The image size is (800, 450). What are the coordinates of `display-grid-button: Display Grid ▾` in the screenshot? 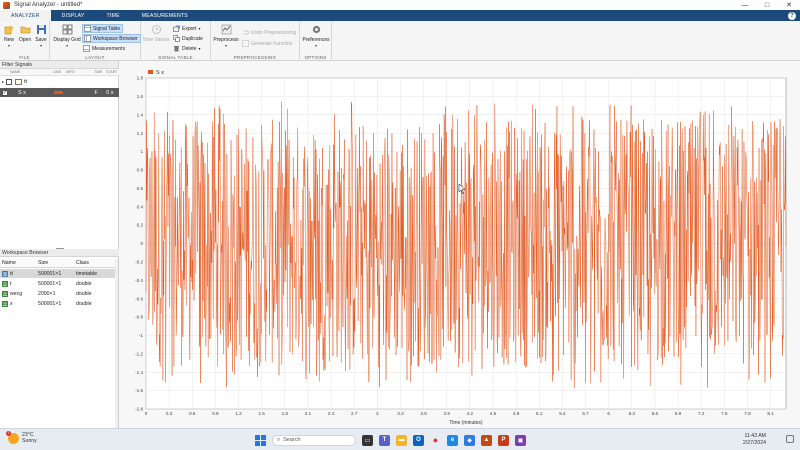 It's located at (67, 36).